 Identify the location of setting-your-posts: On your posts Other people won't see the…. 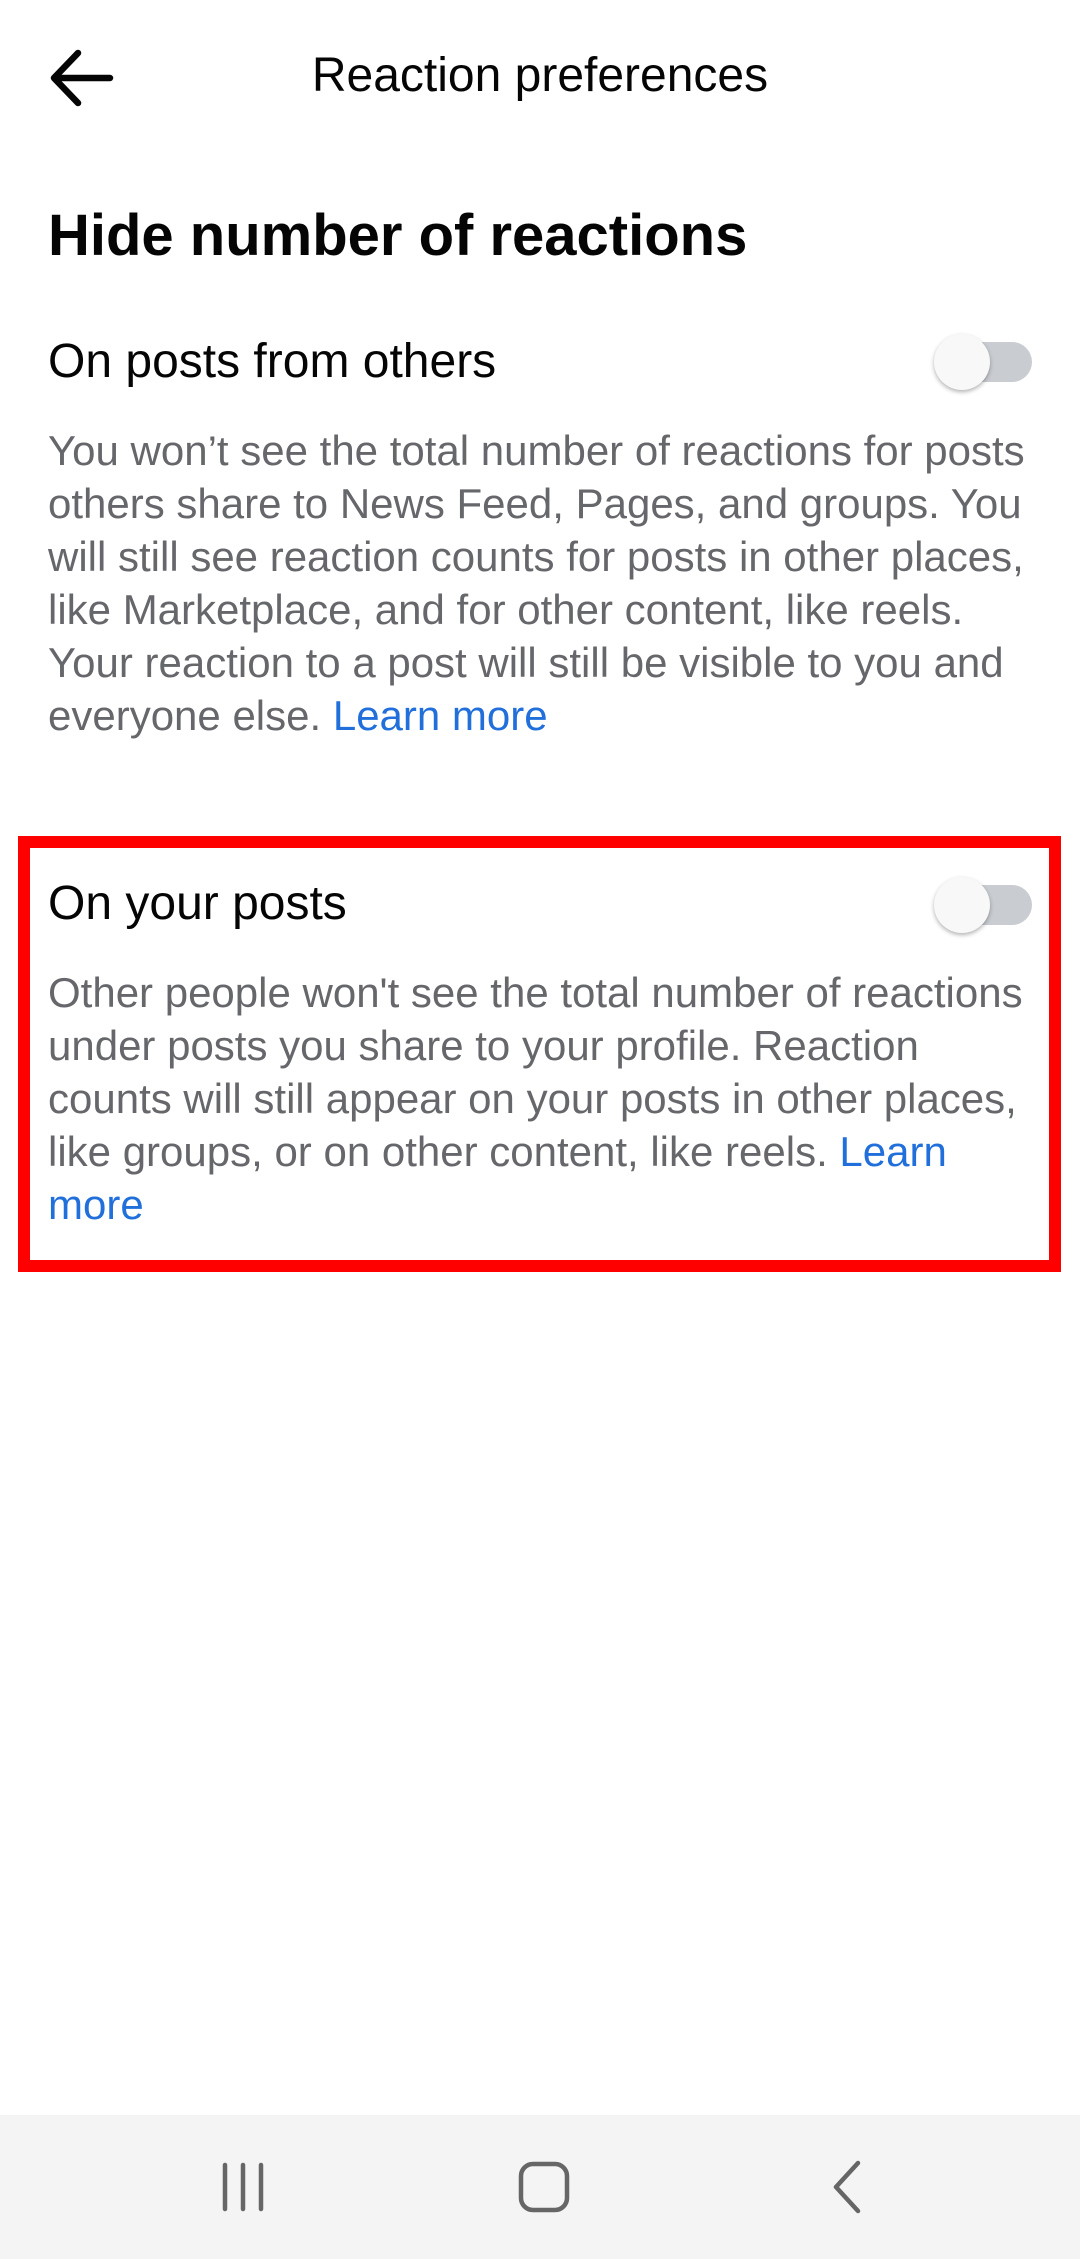
(540, 1052).